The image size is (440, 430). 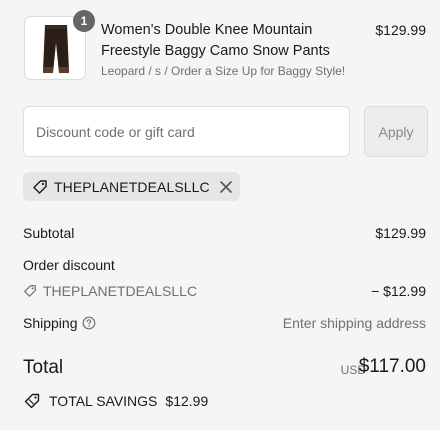 What do you see at coordinates (392, 366) in the screenshot?
I see `total-value: $117.00` at bounding box center [392, 366].